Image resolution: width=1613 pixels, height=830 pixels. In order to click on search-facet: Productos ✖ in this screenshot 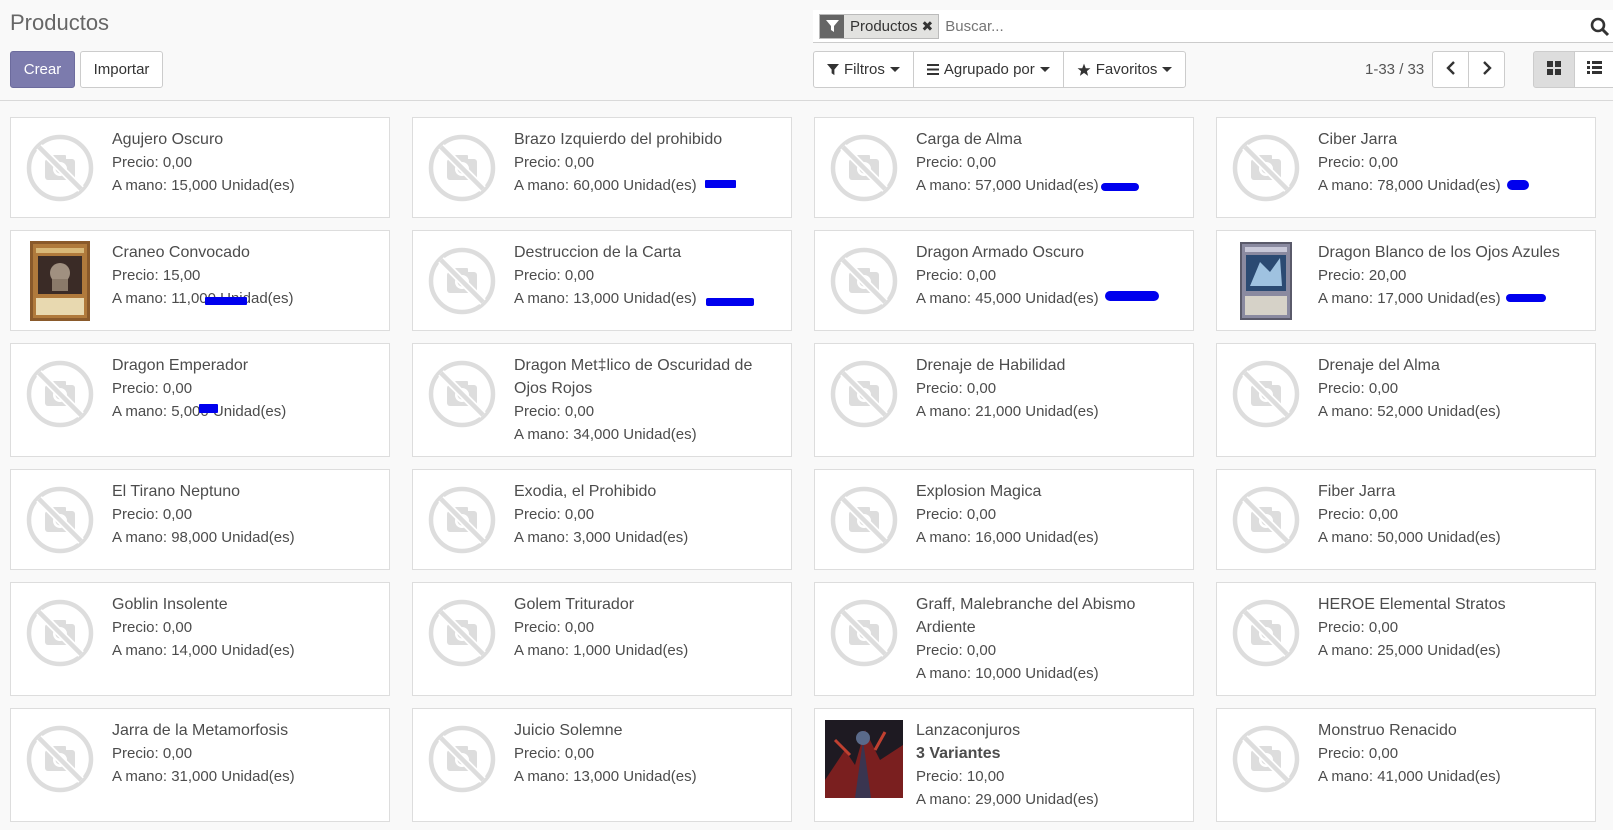, I will do `click(879, 26)`.